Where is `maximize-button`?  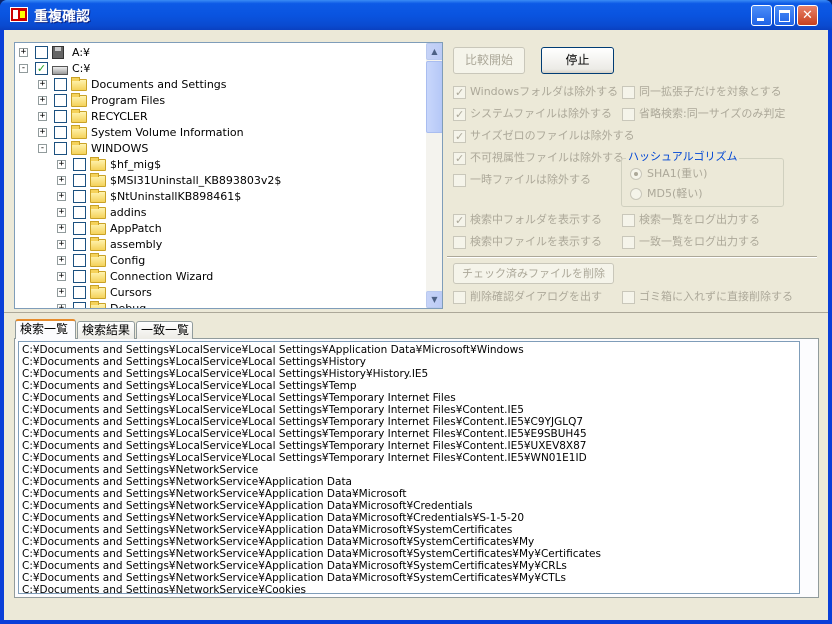
maximize-button is located at coordinates (784, 15).